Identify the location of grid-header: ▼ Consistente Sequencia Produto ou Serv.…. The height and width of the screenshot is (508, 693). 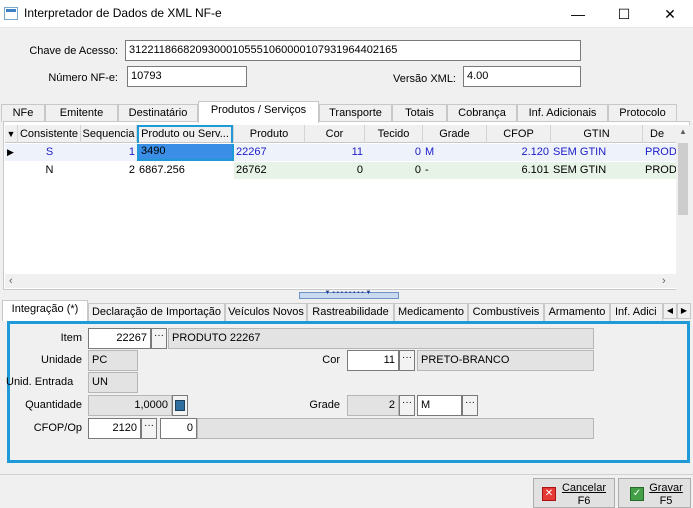
(341, 134).